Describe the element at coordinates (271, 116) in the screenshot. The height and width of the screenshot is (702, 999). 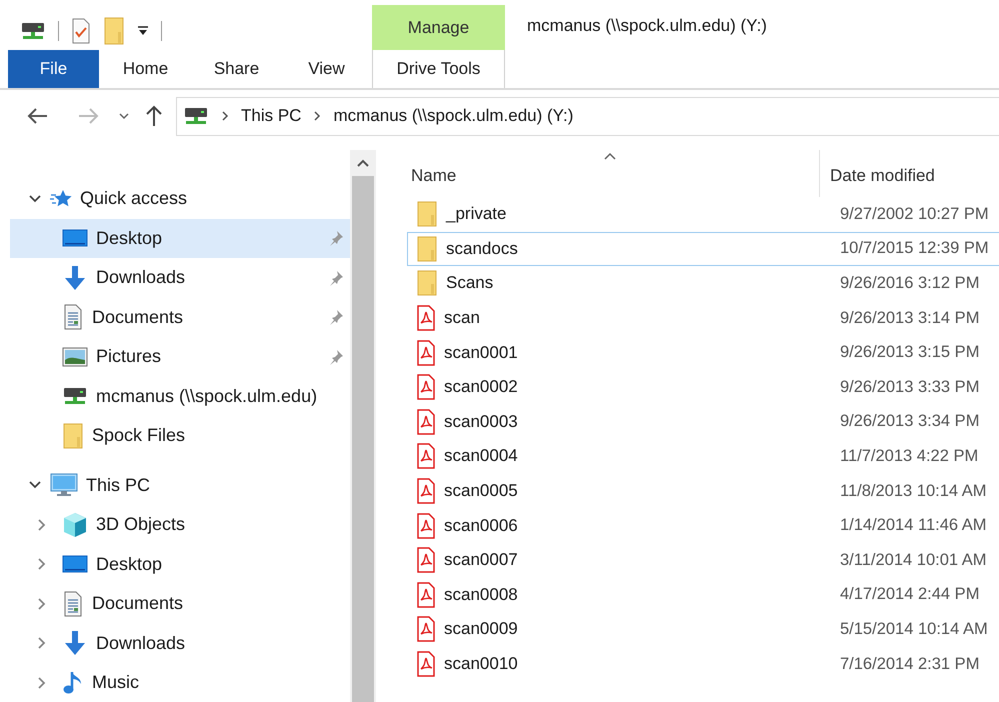
I see `breadcrumb: This PC` at that location.